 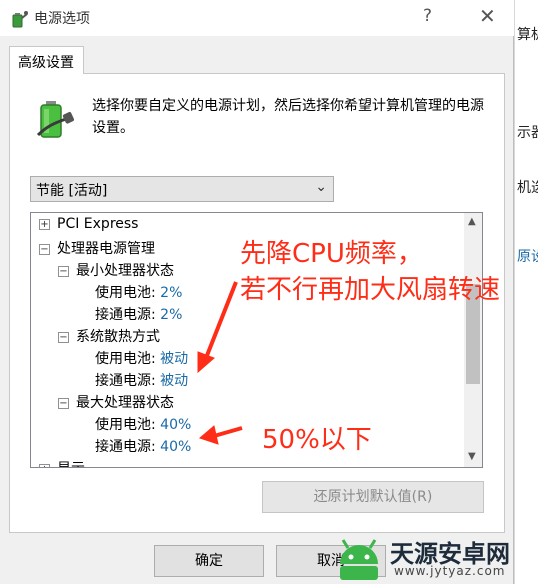 I want to click on annotation-text: 先降CPU频率，, so click(x=331, y=254).